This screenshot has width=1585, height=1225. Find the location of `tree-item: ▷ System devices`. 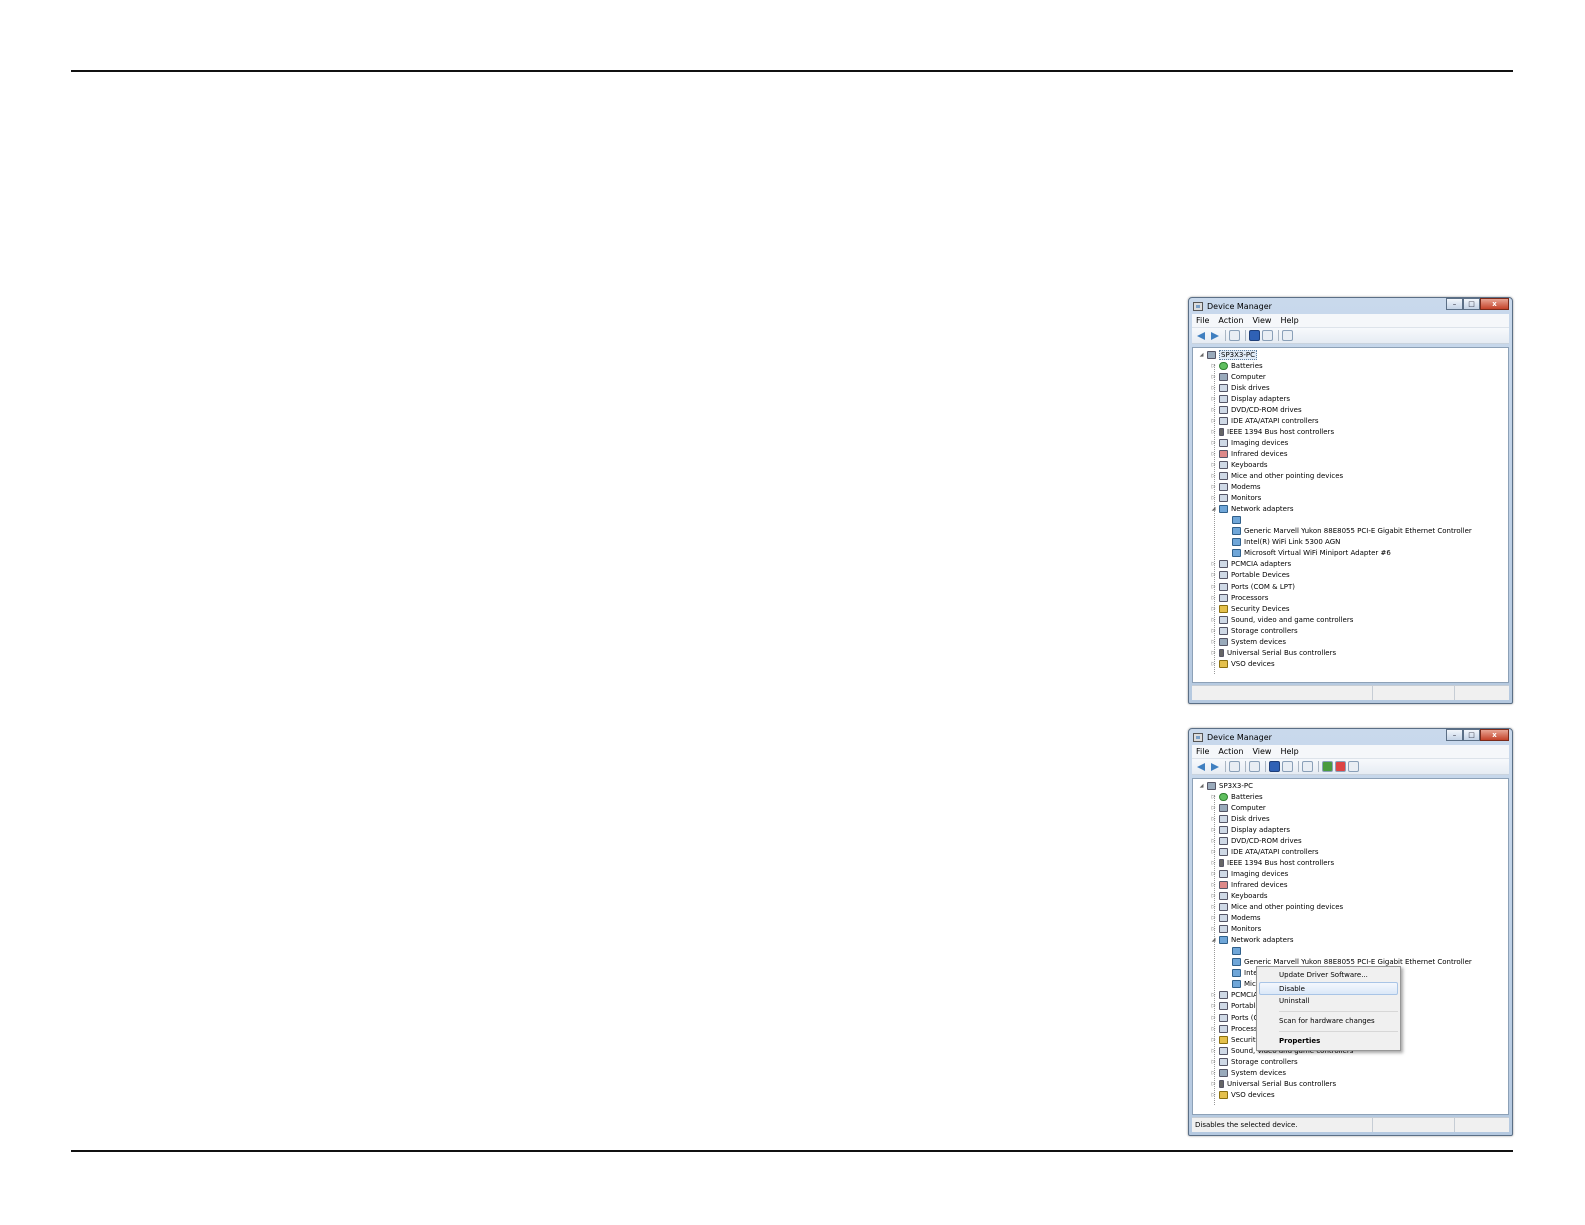

tree-item: ▷ System devices is located at coordinates (1350, 1072).